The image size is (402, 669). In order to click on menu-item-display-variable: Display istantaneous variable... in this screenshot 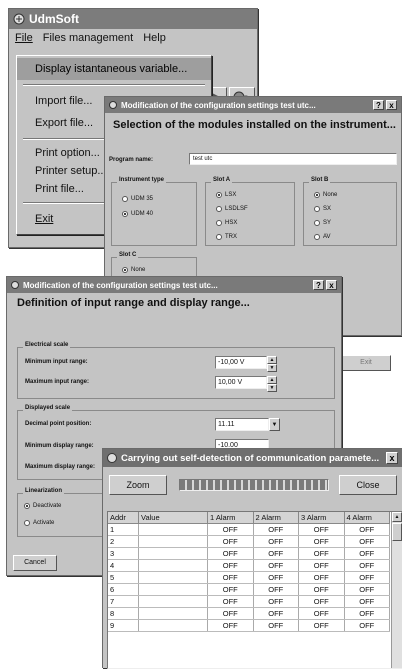, I will do `click(114, 69)`.